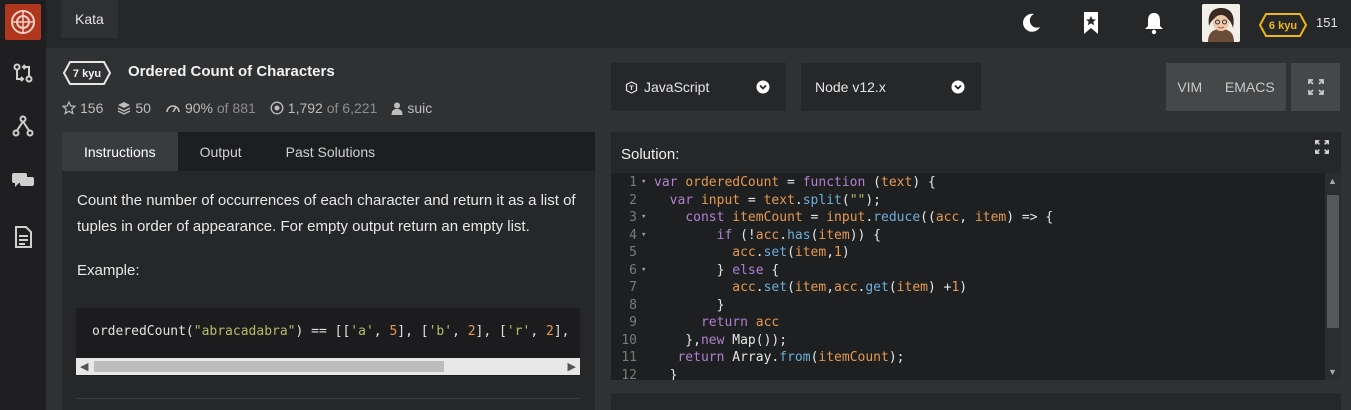 This screenshot has height=410, width=1351. What do you see at coordinates (84, 366) in the screenshot?
I see `scroll-left-icon: ◀` at bounding box center [84, 366].